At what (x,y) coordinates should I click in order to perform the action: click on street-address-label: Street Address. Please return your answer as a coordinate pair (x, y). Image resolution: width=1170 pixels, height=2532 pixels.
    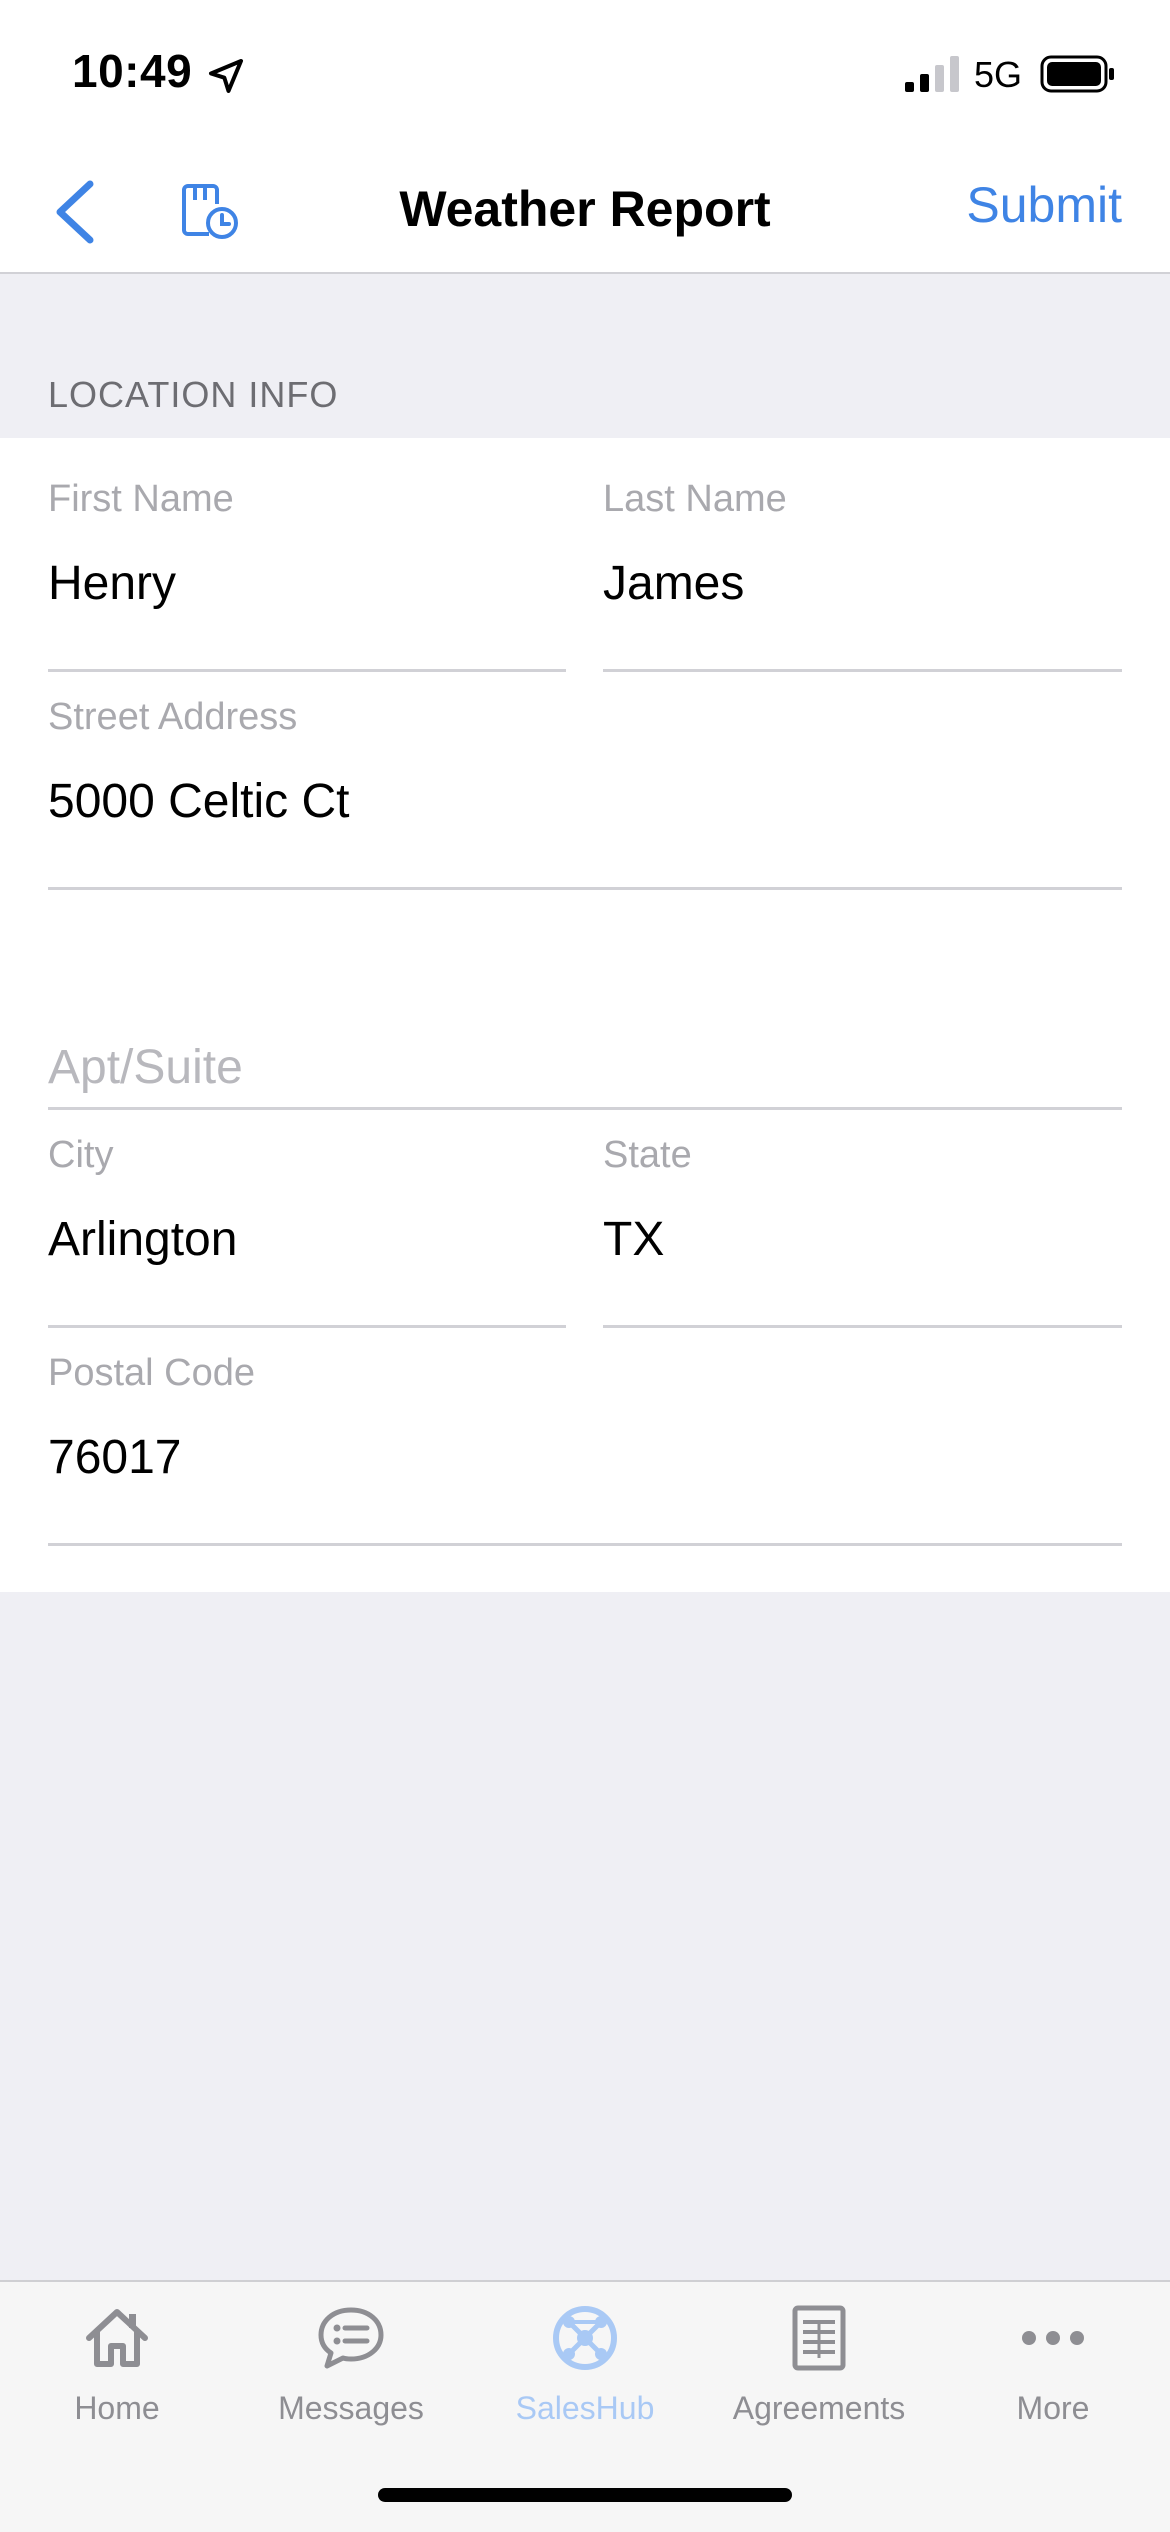
    Looking at the image, I should click on (173, 717).